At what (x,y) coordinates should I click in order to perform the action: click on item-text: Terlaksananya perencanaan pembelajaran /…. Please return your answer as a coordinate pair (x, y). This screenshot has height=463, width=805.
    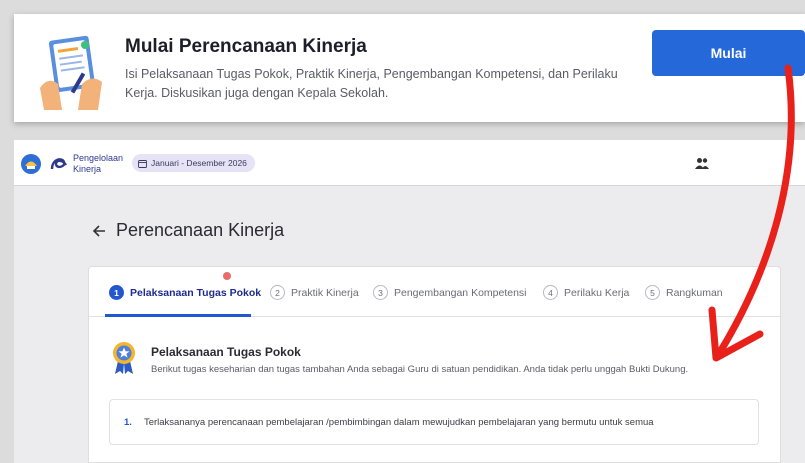
    Looking at the image, I should click on (398, 422).